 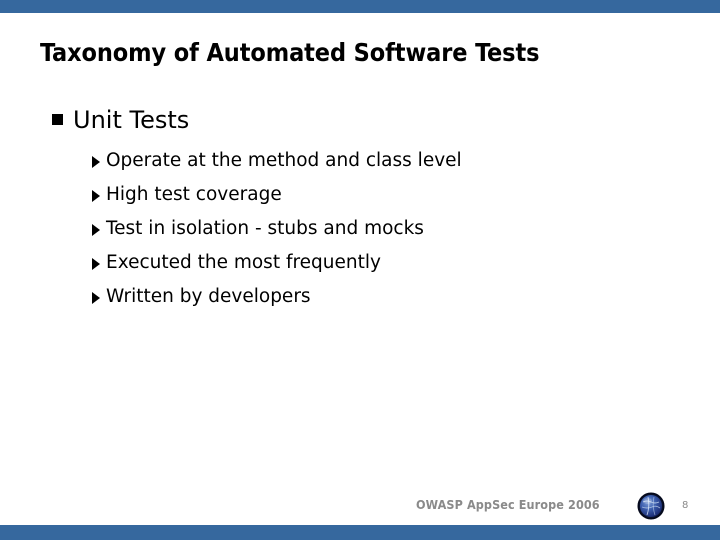 What do you see at coordinates (360, 532) in the screenshot?
I see `bottom-accent-bar` at bounding box center [360, 532].